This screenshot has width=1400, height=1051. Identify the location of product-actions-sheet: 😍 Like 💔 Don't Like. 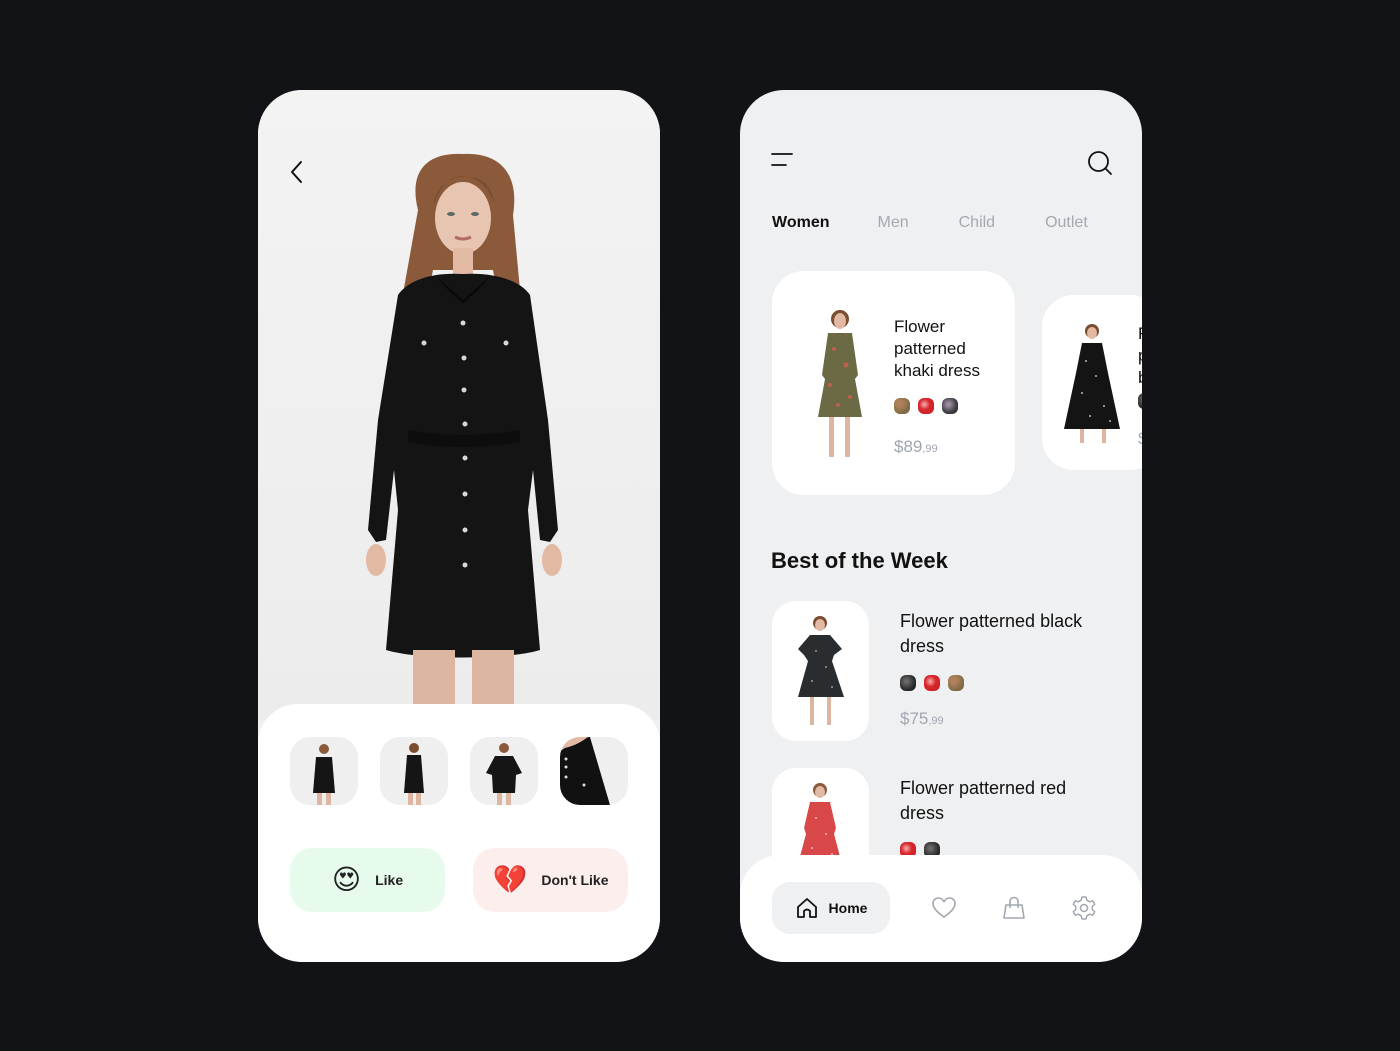
(459, 833).